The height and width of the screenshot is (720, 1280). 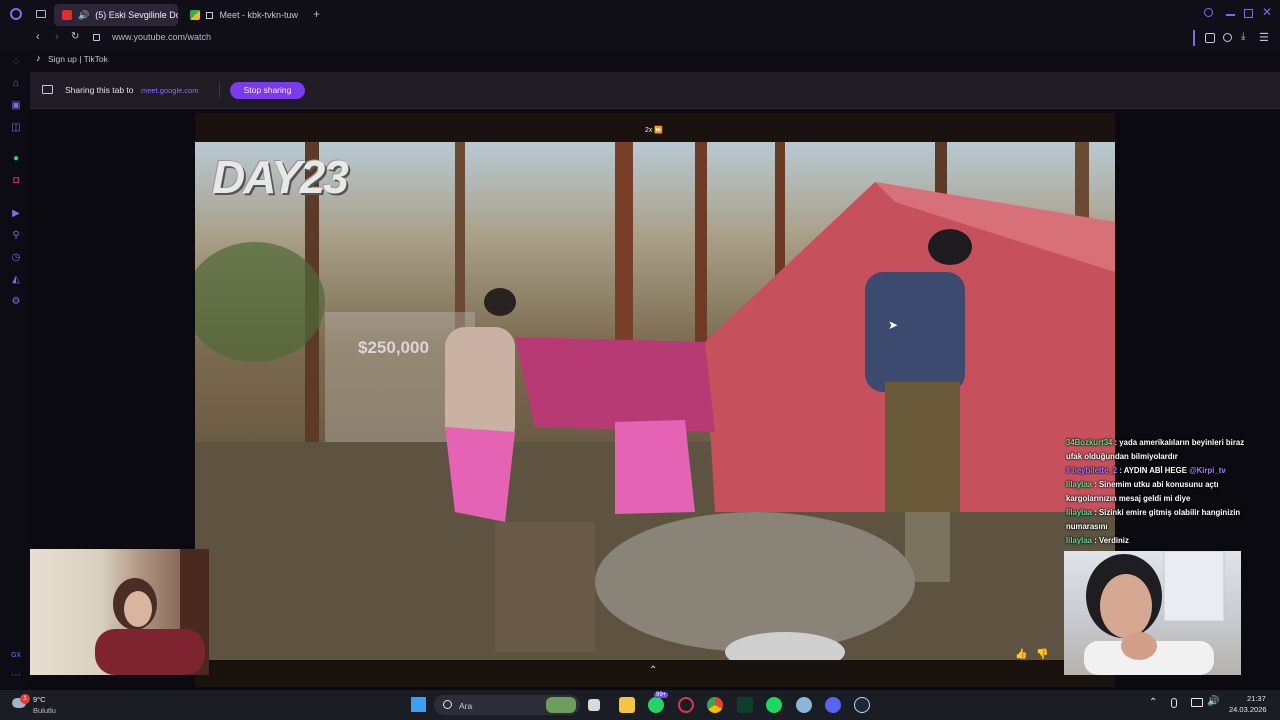 What do you see at coordinates (1248, 709) in the screenshot?
I see `clock-date: 24.03.2026` at bounding box center [1248, 709].